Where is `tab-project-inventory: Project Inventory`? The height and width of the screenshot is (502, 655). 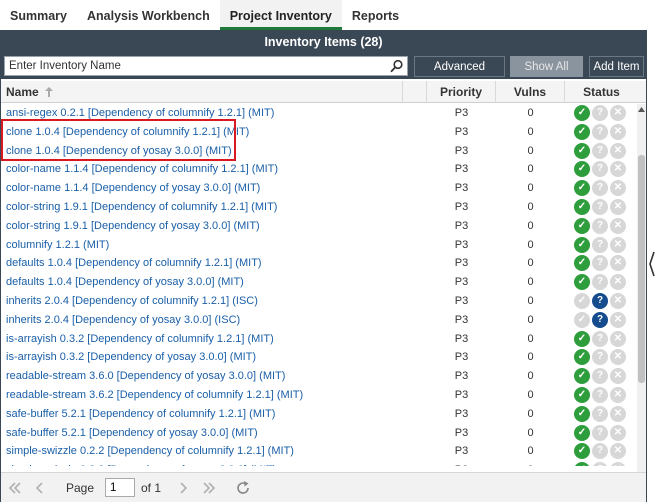 tab-project-inventory: Project Inventory is located at coordinates (280, 15).